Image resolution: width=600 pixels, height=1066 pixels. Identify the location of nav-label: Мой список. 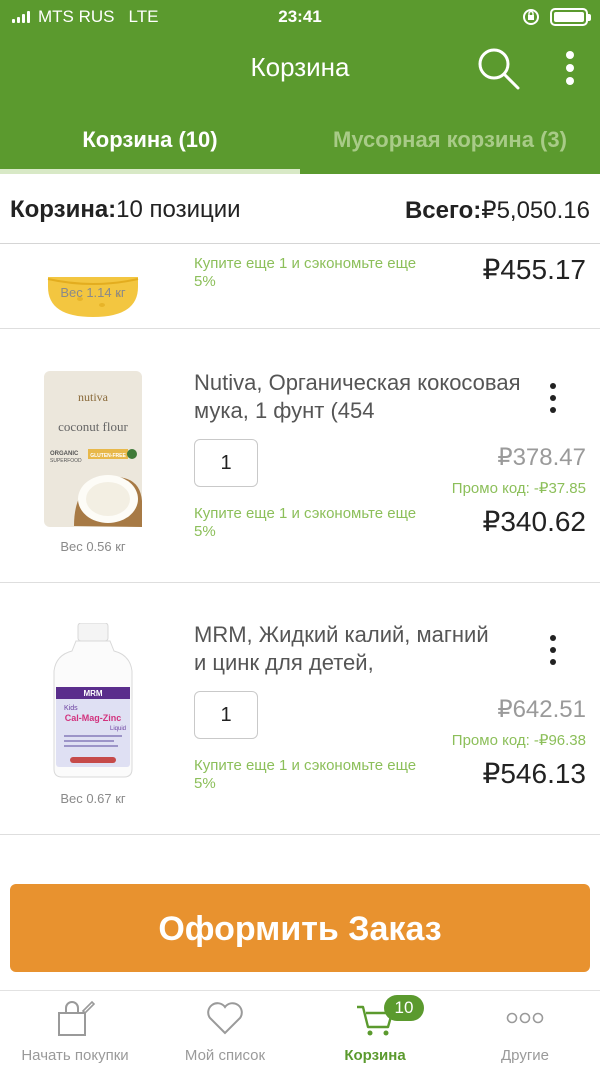
(225, 1055).